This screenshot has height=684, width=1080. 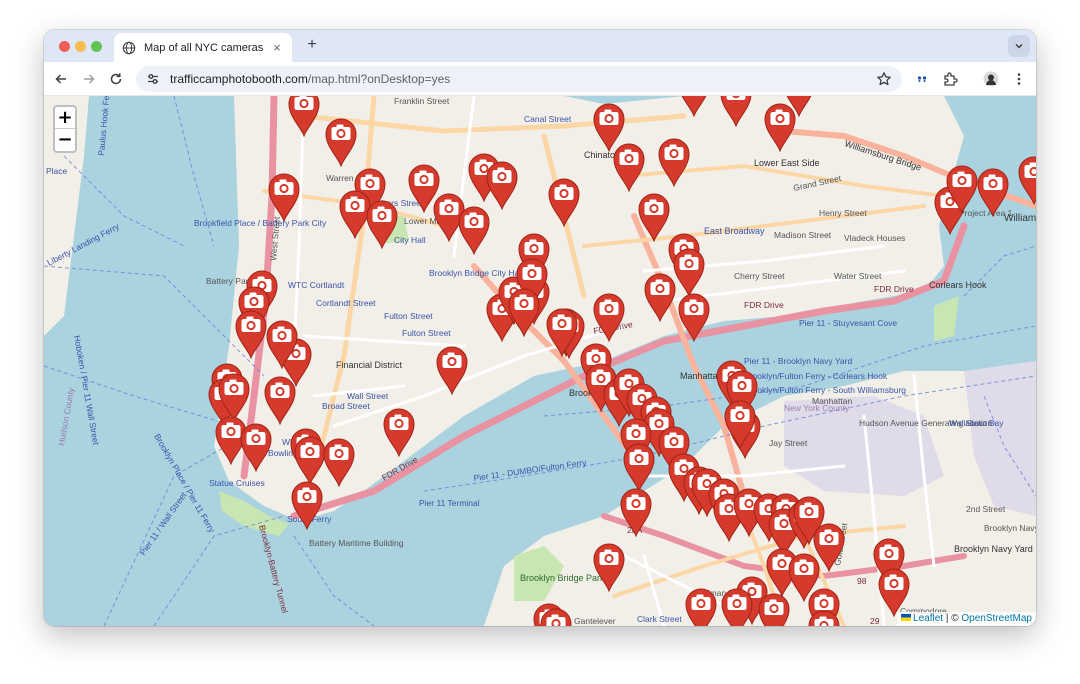 What do you see at coordinates (104, 126) in the screenshot?
I see `label-paulus: Paulus Hook Ferry` at bounding box center [104, 126].